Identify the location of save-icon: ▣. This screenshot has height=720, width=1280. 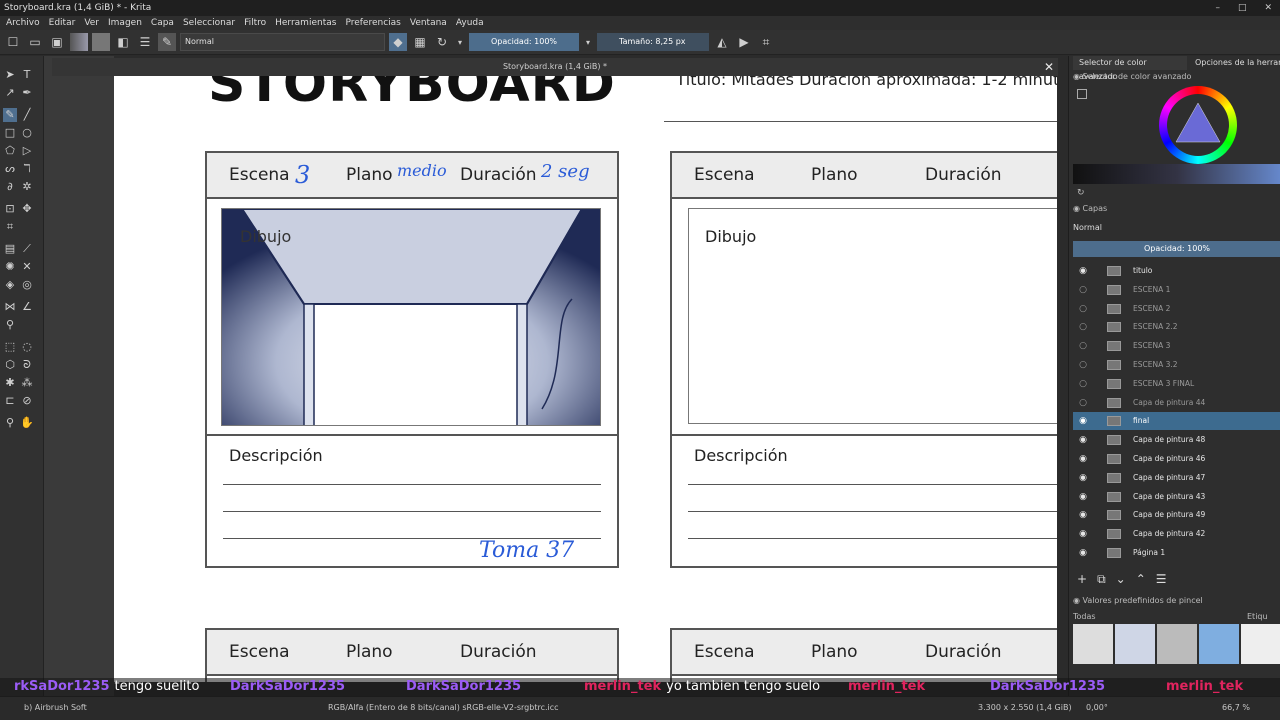
(57, 42).